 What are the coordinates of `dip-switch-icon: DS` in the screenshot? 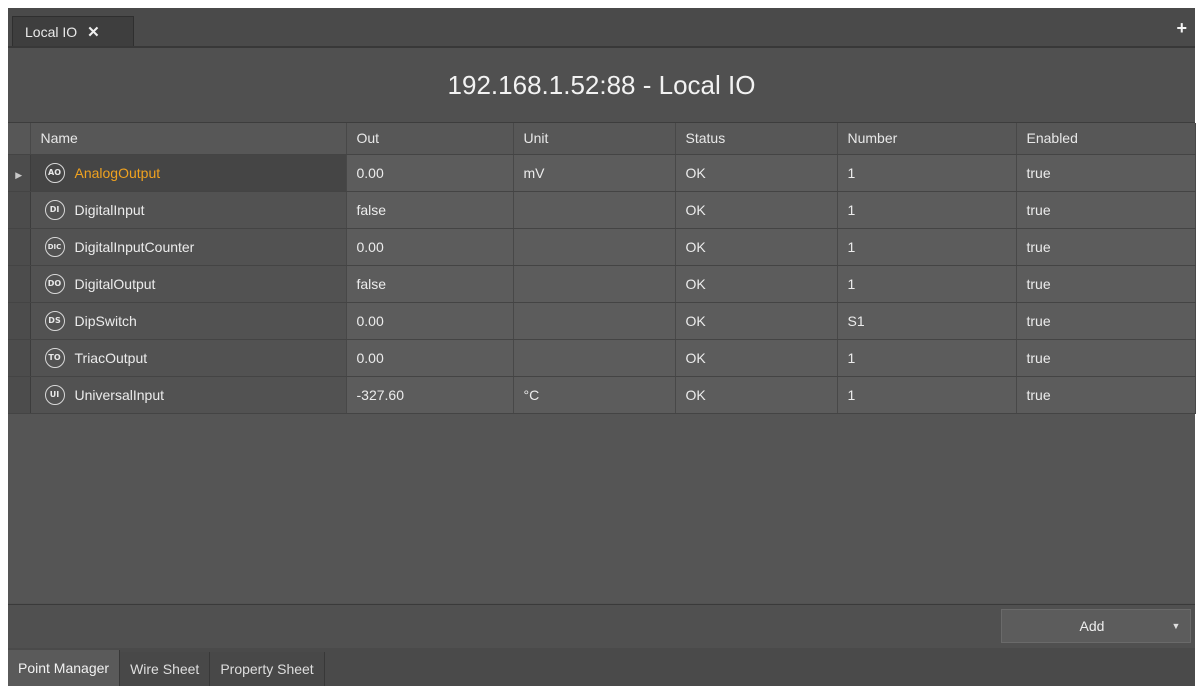 It's located at (54, 320).